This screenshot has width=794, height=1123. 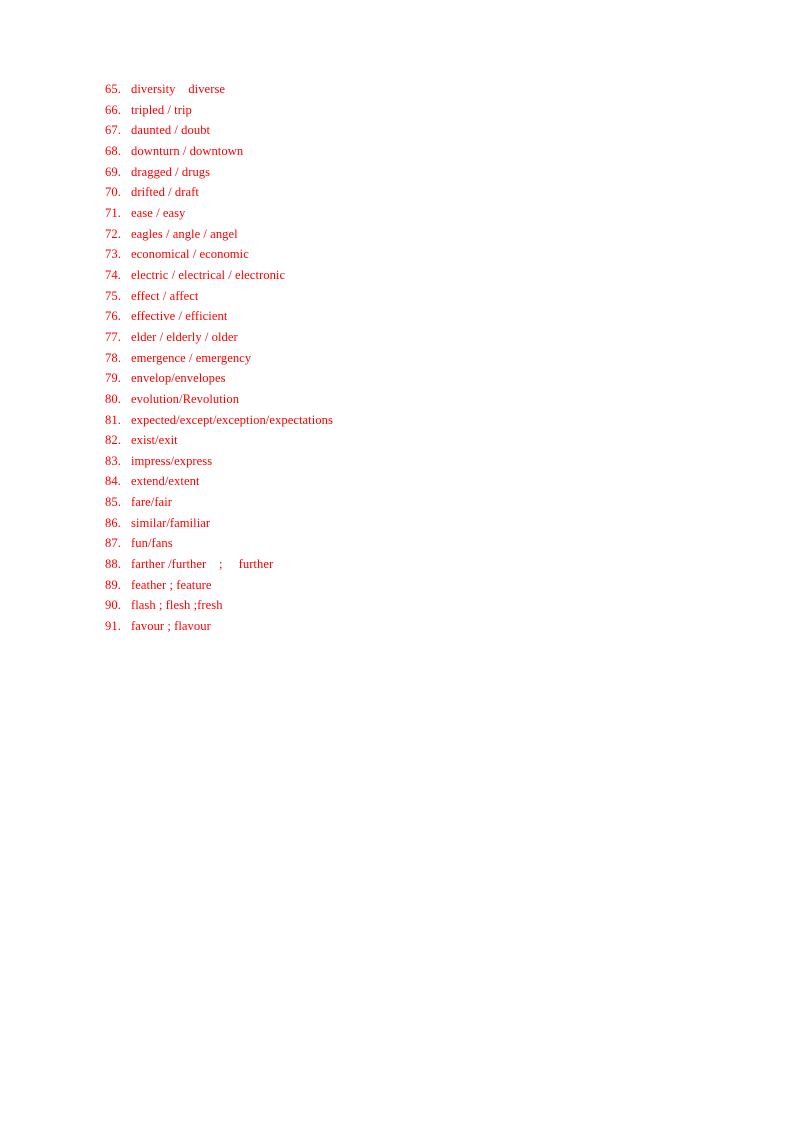 What do you see at coordinates (415, 564) in the screenshot?
I see `list-item: 88. farther /further ; further` at bounding box center [415, 564].